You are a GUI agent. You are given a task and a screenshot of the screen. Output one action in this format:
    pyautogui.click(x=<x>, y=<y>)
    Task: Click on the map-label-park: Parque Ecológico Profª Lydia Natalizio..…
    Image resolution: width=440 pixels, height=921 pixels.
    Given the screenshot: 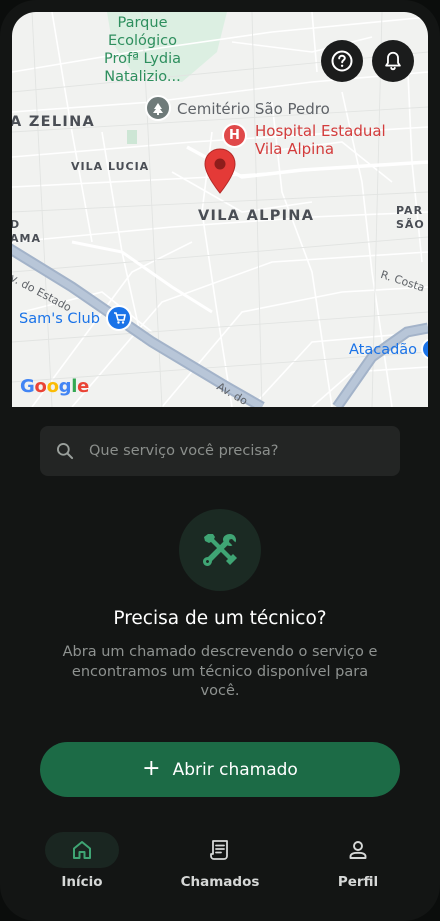 What is the action you would take?
    pyautogui.click(x=142, y=50)
    